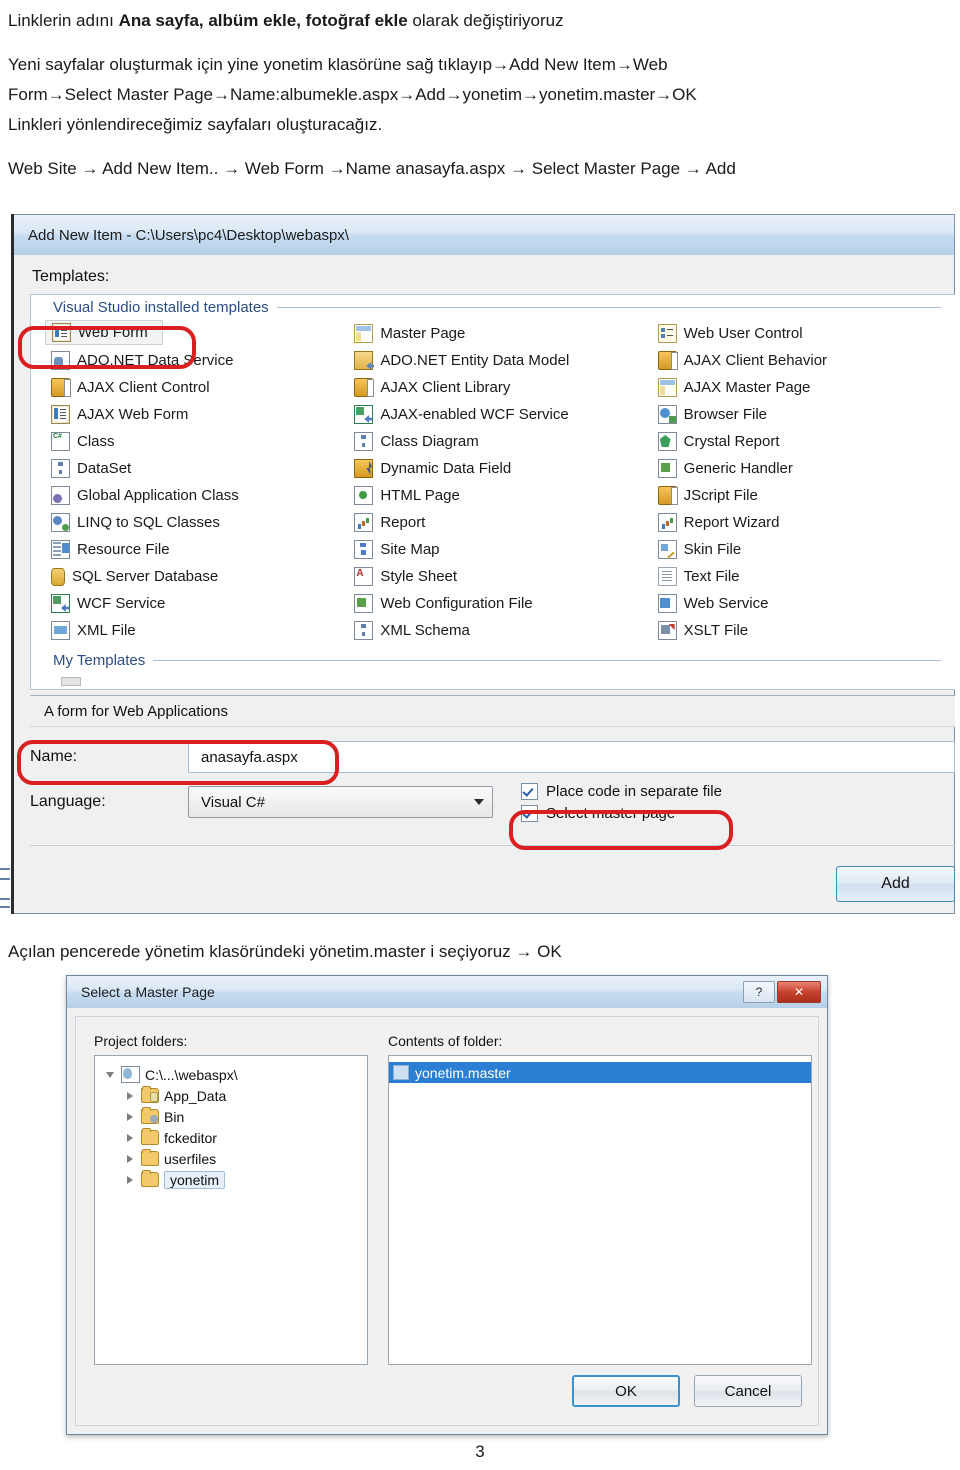 The image size is (960, 1470). I want to click on template-item: Text File, so click(803, 576).